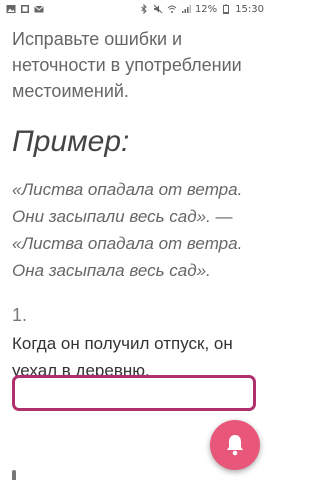 Image resolution: width=320 pixels, height=480 pixels. What do you see at coordinates (135, 9) in the screenshot?
I see `status-bar: 12% 15:30` at bounding box center [135, 9].